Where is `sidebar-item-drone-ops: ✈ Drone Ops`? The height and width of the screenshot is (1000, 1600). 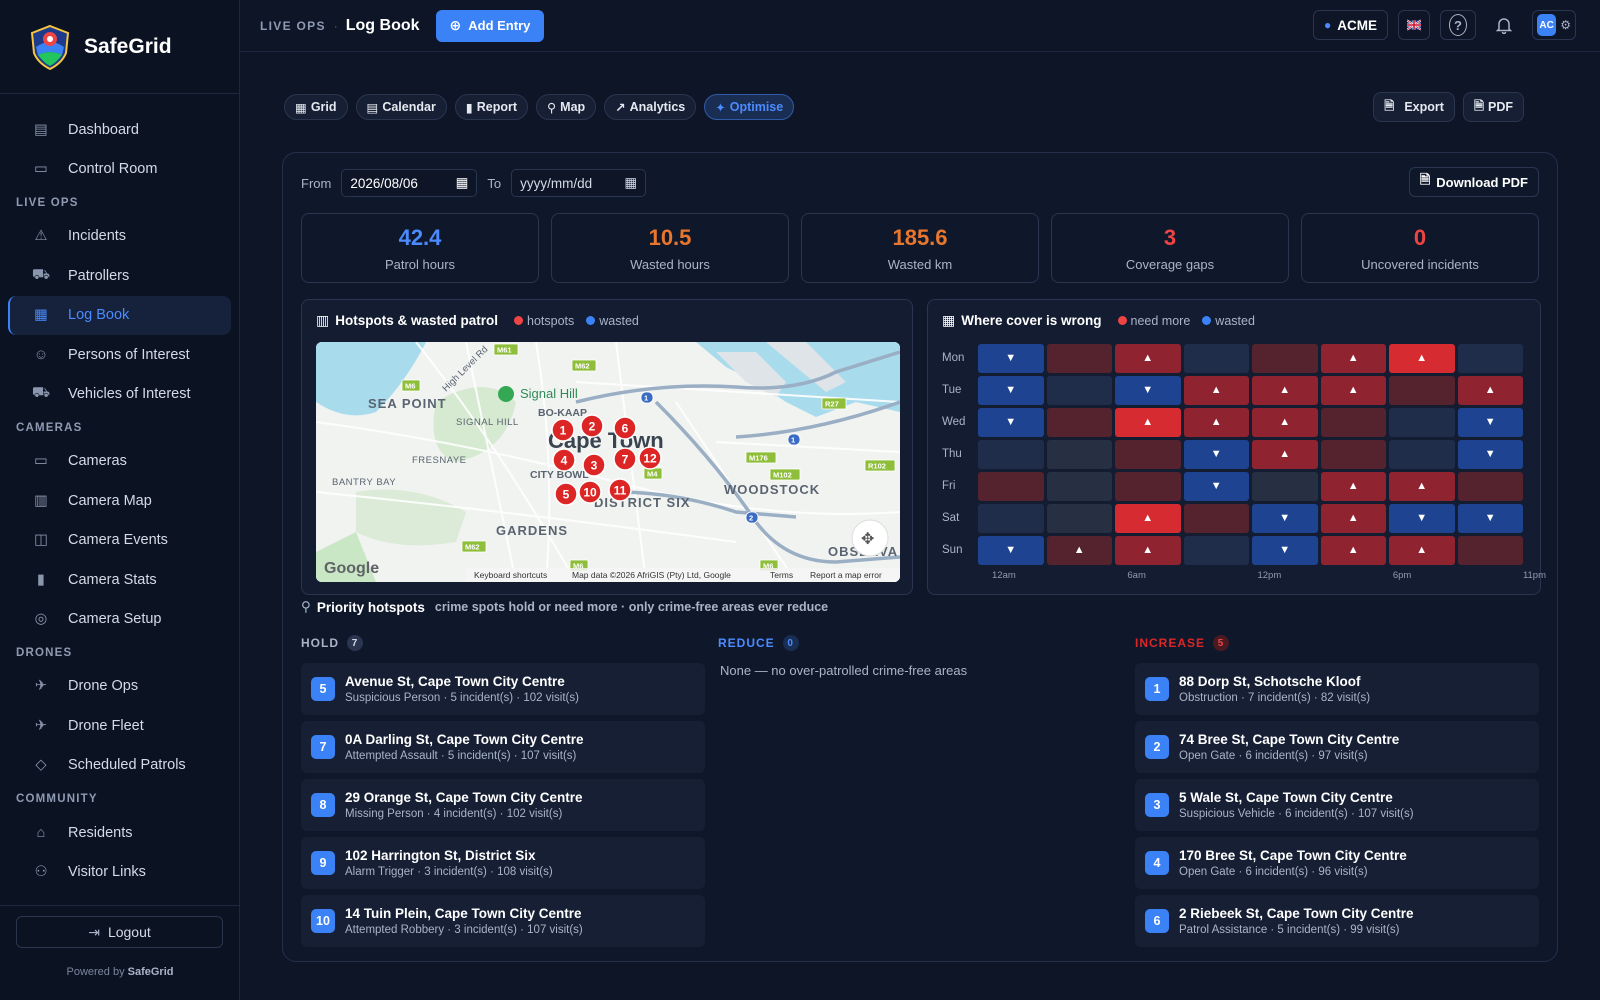 sidebar-item-drone-ops: ✈ Drone Ops is located at coordinates (119, 686).